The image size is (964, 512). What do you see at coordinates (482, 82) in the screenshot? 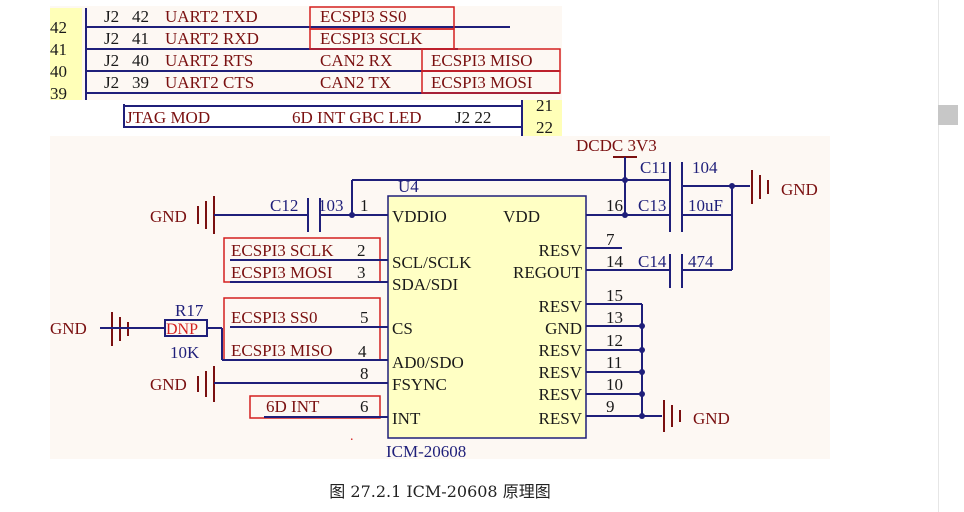
I see `alt-function-label-2: ECSPI3 MOSI` at bounding box center [482, 82].